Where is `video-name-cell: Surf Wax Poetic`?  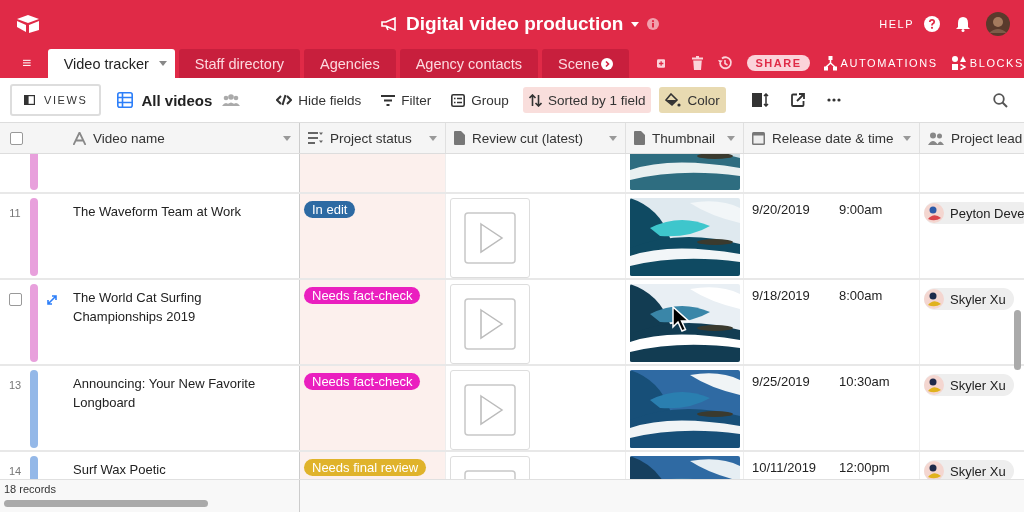 video-name-cell: Surf Wax Poetic is located at coordinates (119, 469).